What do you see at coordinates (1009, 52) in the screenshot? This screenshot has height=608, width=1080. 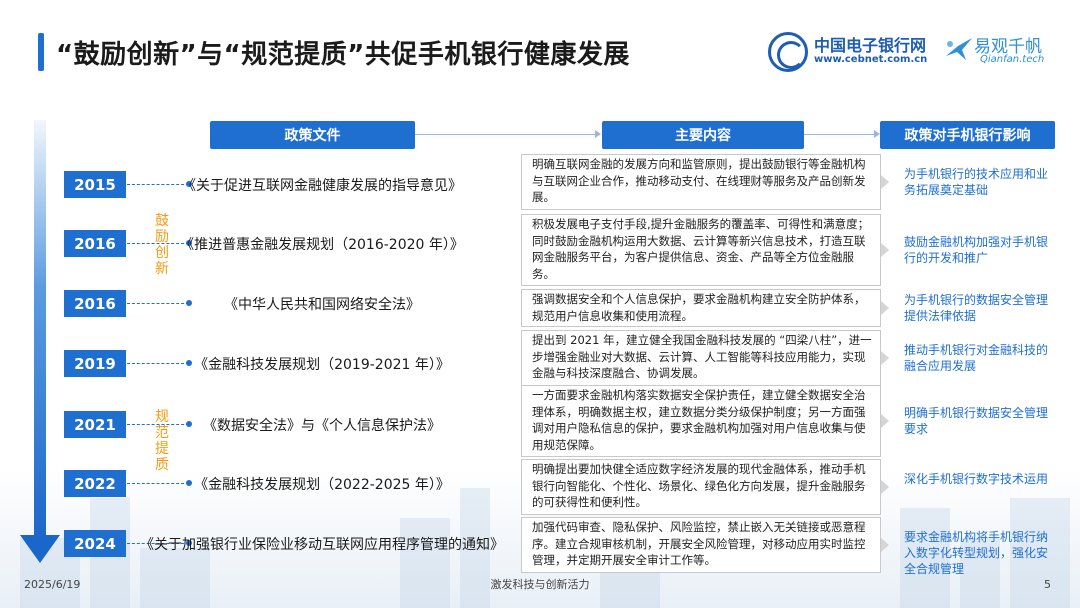 I see `qianfan-logo: 易观千帆 Qianfan.tech` at bounding box center [1009, 52].